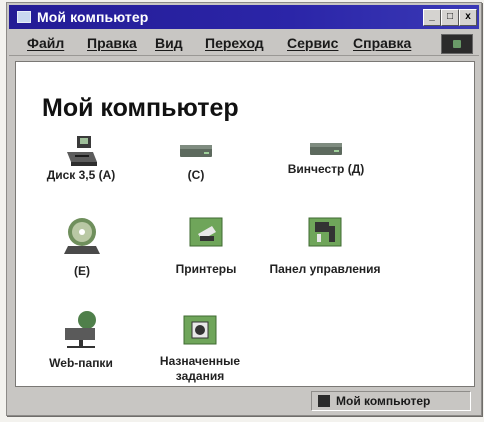  I want to click on close-button: x, so click(468, 17).